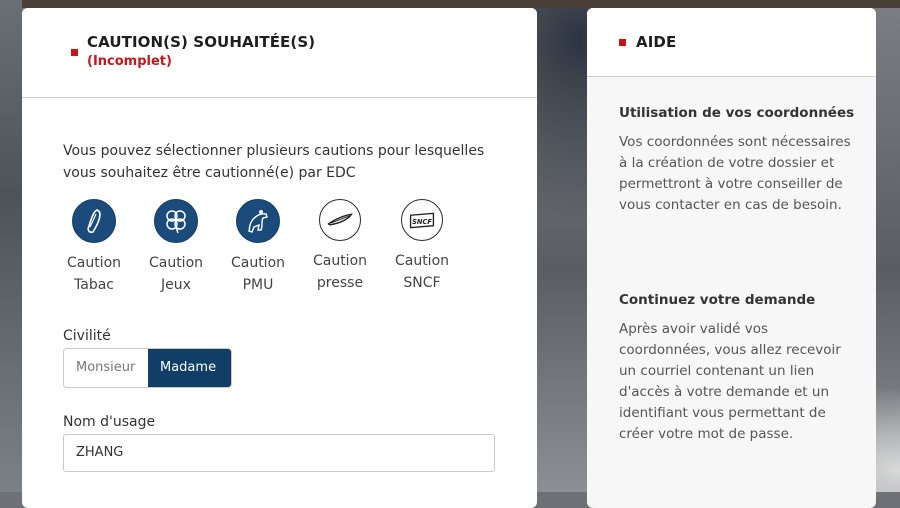  What do you see at coordinates (279, 453) in the screenshot?
I see `name-input: ZHANG` at bounding box center [279, 453].